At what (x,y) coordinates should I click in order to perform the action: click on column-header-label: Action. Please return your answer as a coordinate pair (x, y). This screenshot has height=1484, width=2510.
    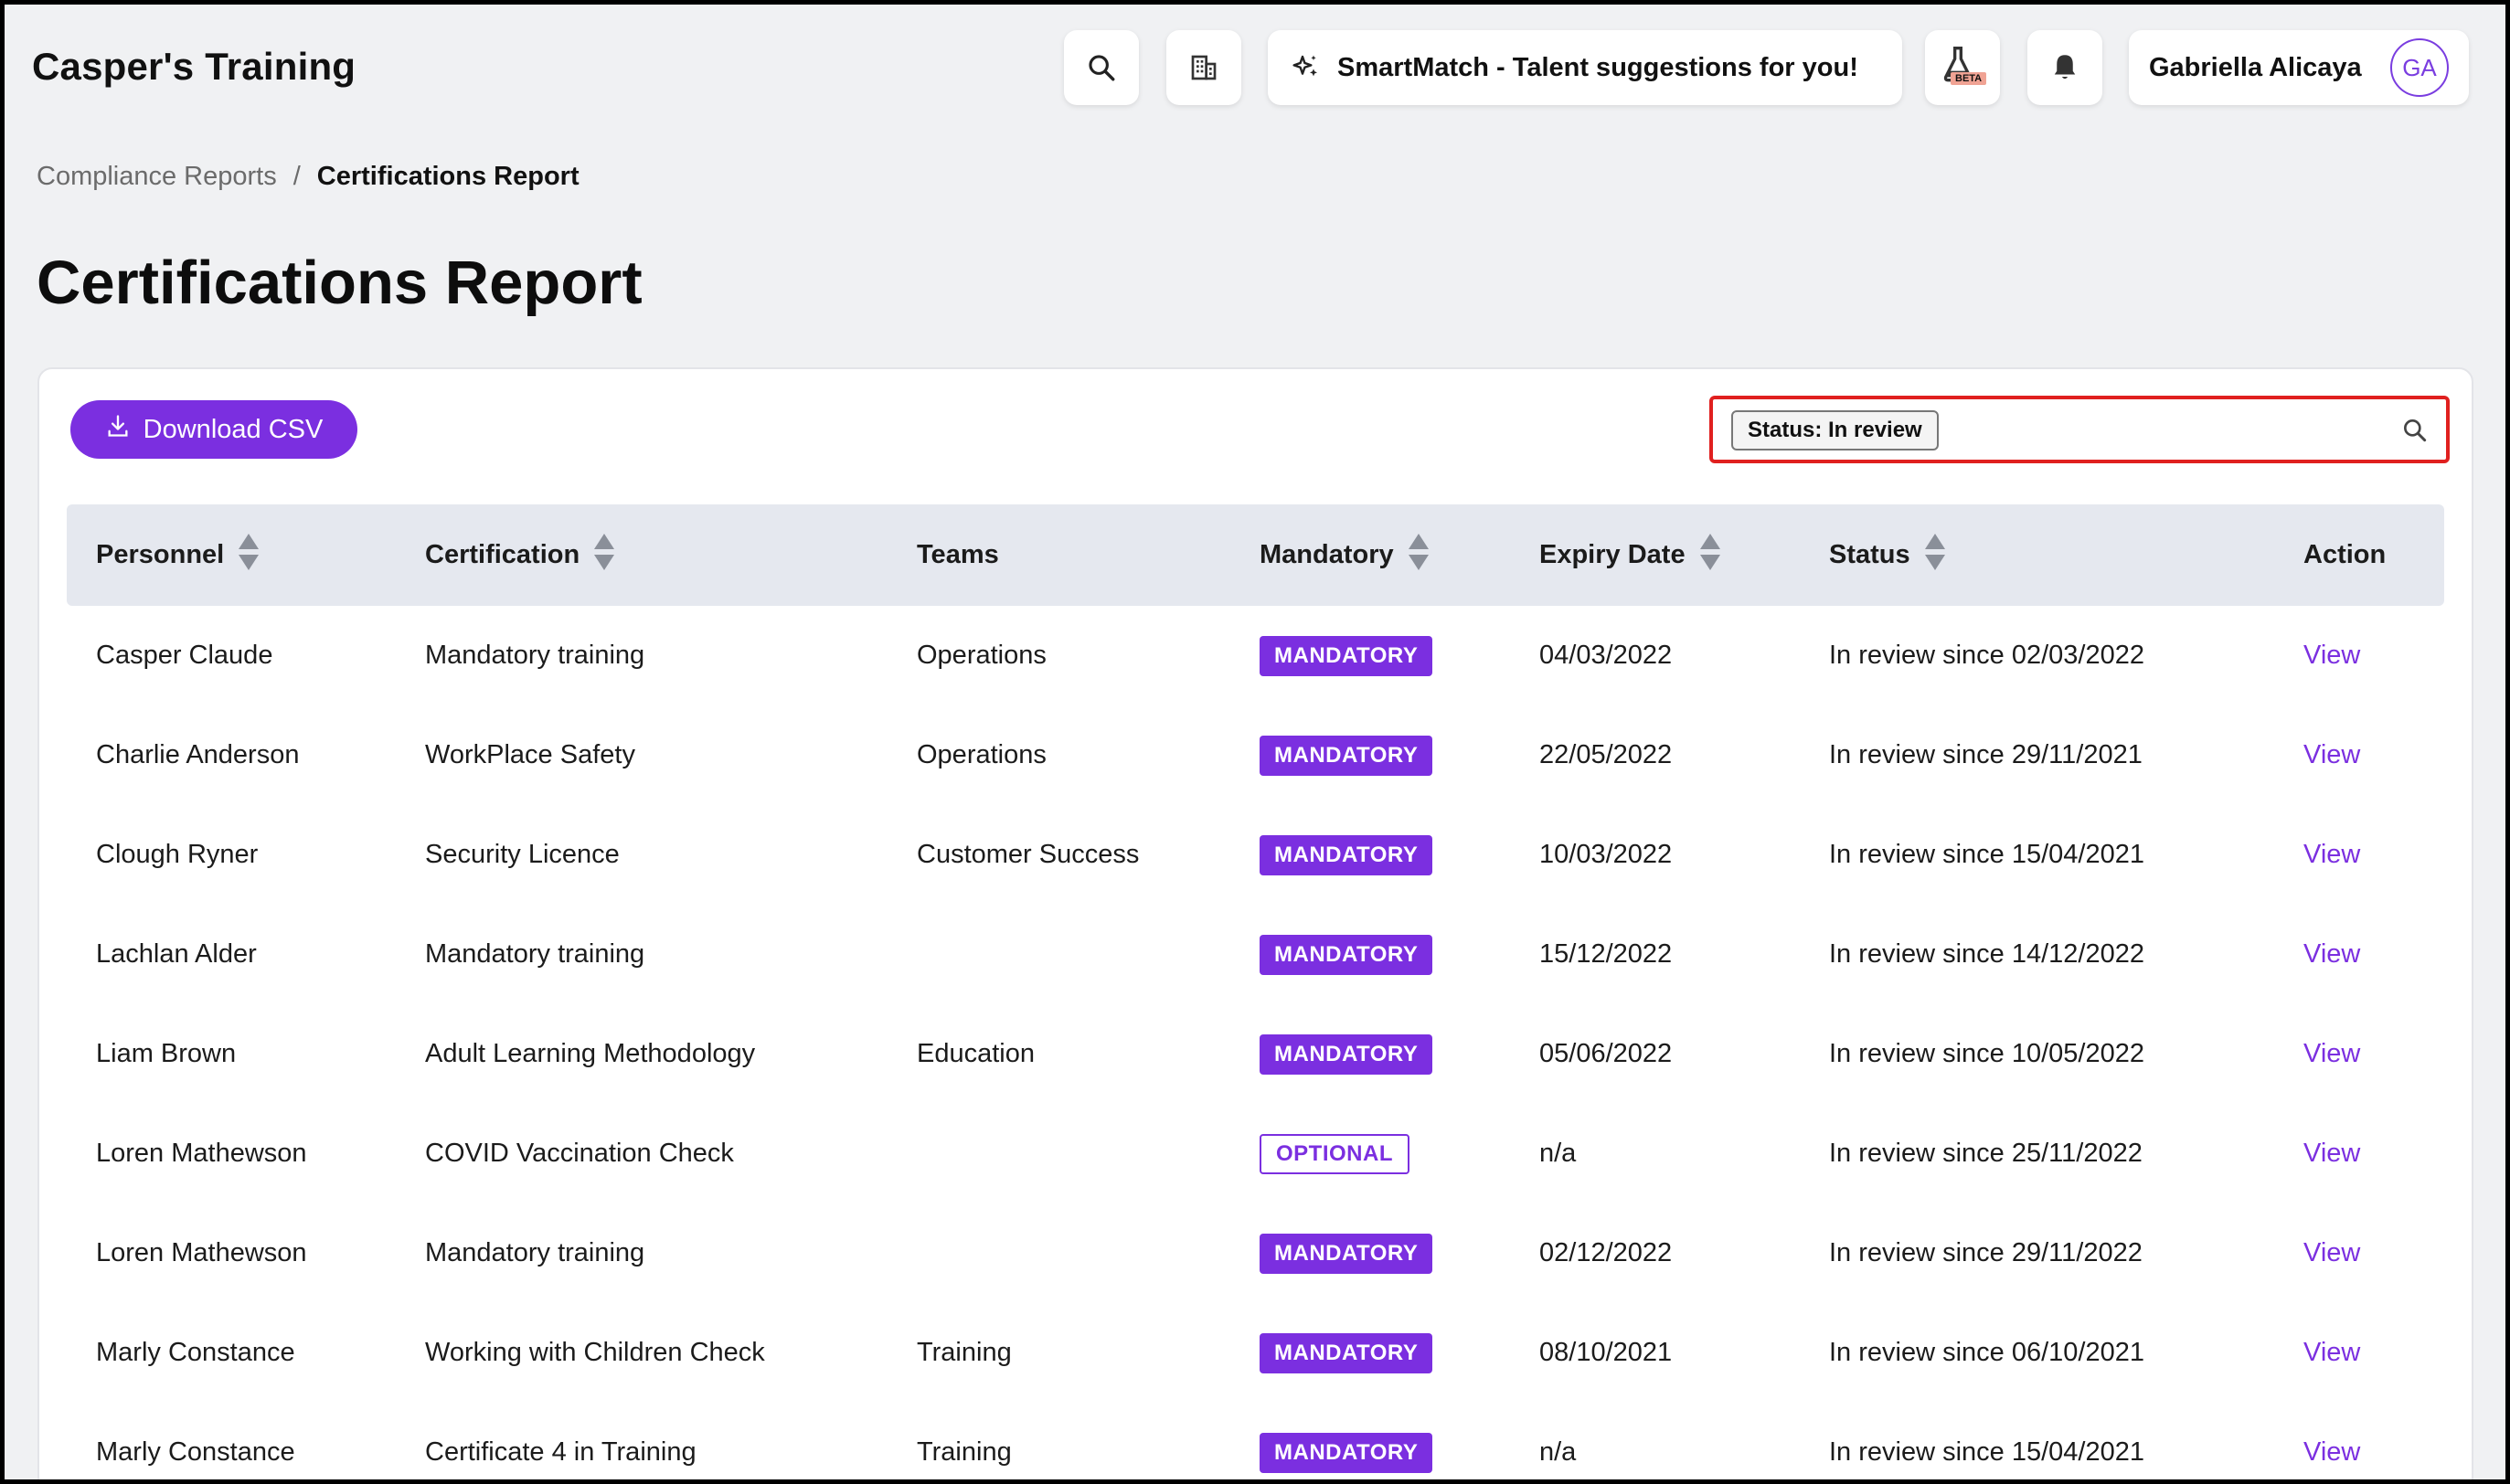
    Looking at the image, I should click on (2345, 554).